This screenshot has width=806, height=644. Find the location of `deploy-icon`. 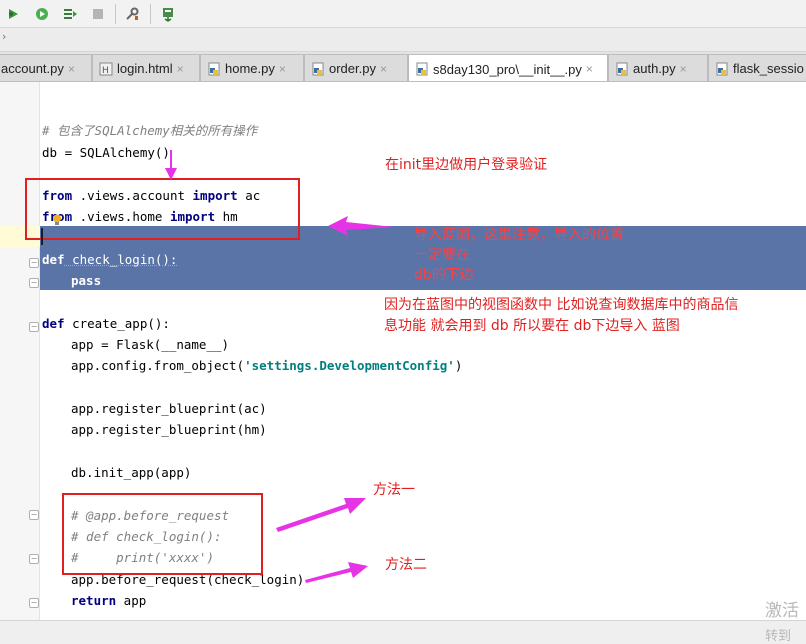

deploy-icon is located at coordinates (168, 14).